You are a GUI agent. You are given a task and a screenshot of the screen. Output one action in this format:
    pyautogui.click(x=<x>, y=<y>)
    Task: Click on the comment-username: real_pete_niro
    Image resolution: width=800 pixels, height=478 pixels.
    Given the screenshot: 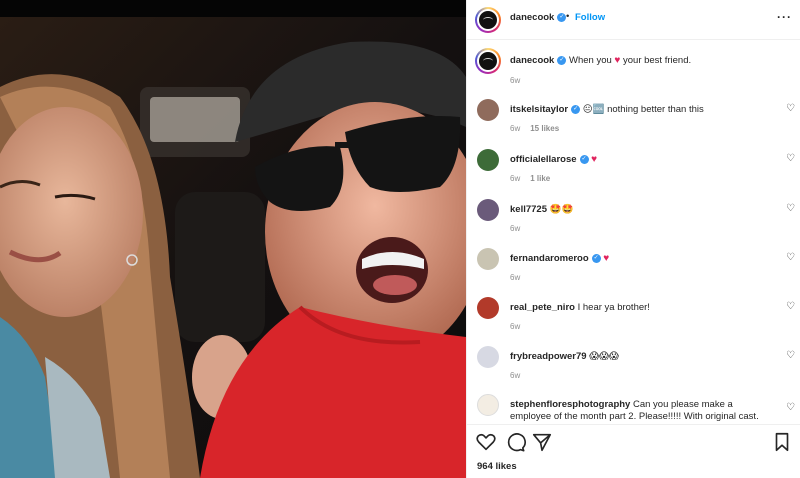 What is the action you would take?
    pyautogui.click(x=542, y=307)
    